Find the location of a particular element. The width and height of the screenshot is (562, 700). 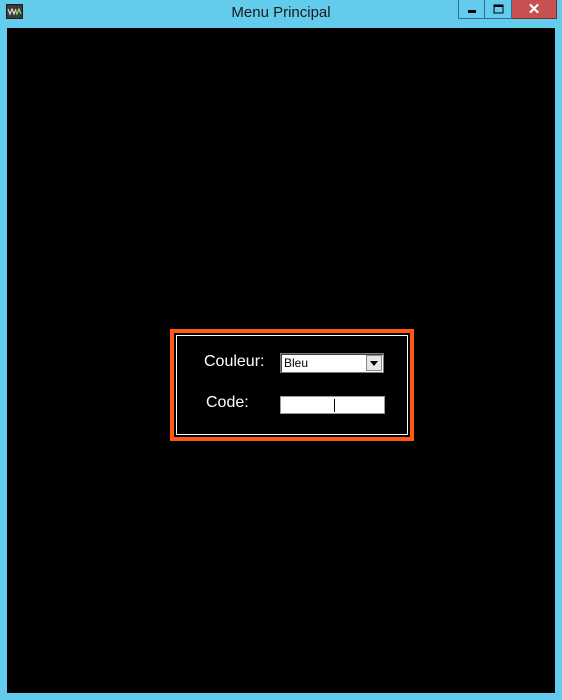

chevron-down-icon is located at coordinates (374, 363).